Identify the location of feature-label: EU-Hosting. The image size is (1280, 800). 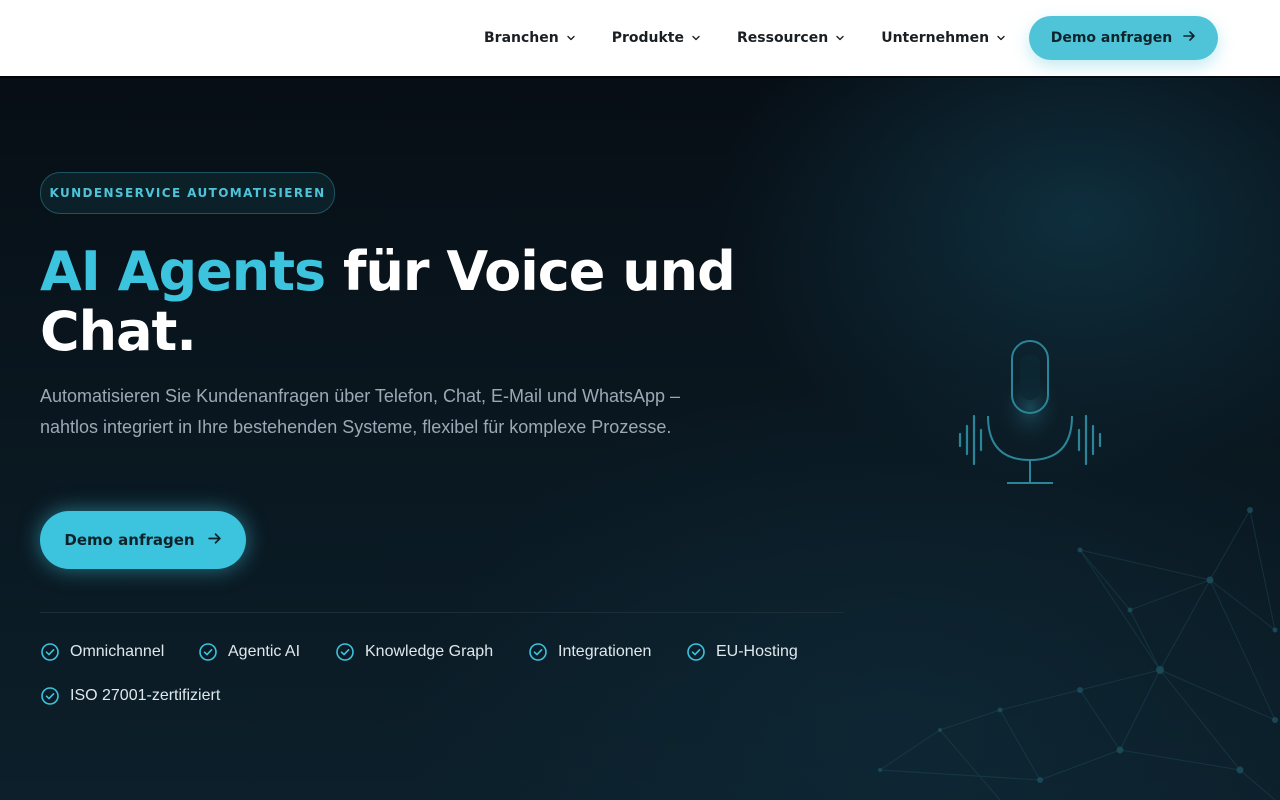
(757, 651).